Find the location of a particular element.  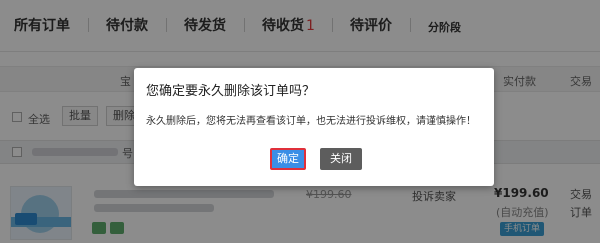

confirm-button: 确定 is located at coordinates (288, 159).